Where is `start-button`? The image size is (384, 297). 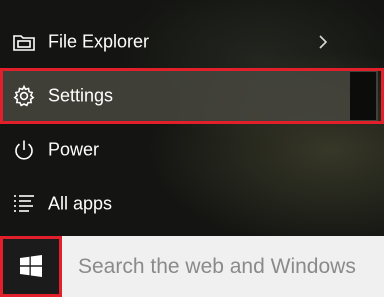
start-button is located at coordinates (31, 266).